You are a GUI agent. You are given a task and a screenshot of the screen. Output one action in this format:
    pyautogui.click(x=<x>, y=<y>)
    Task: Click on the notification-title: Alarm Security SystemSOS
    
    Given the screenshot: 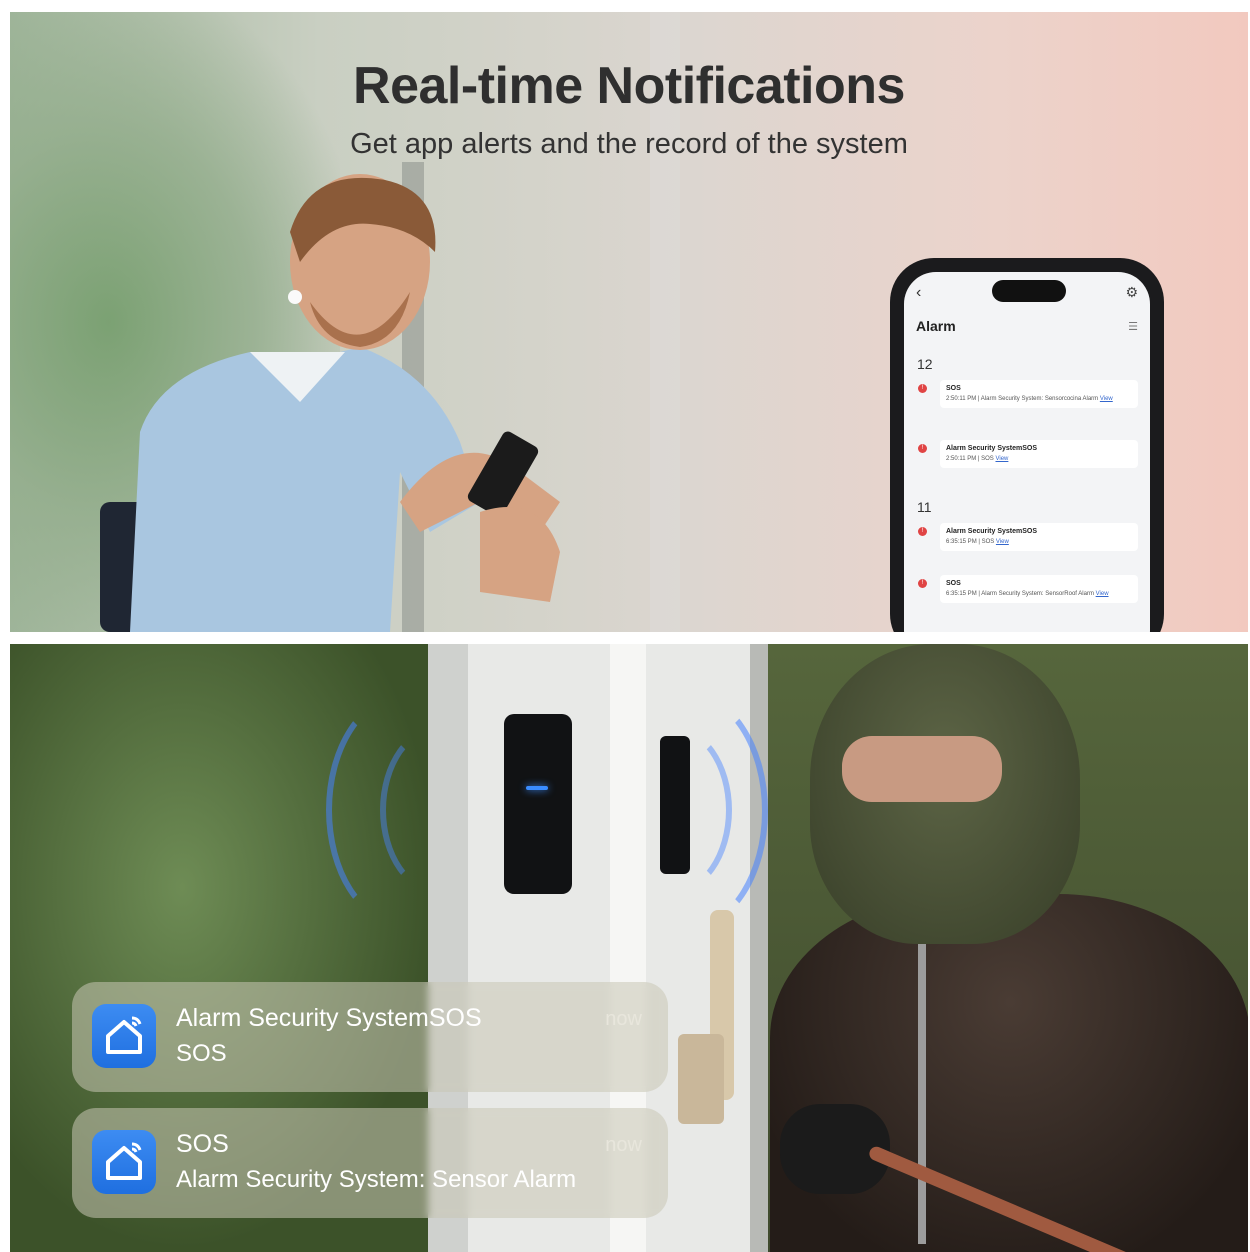 What is the action you would take?
    pyautogui.click(x=329, y=1018)
    